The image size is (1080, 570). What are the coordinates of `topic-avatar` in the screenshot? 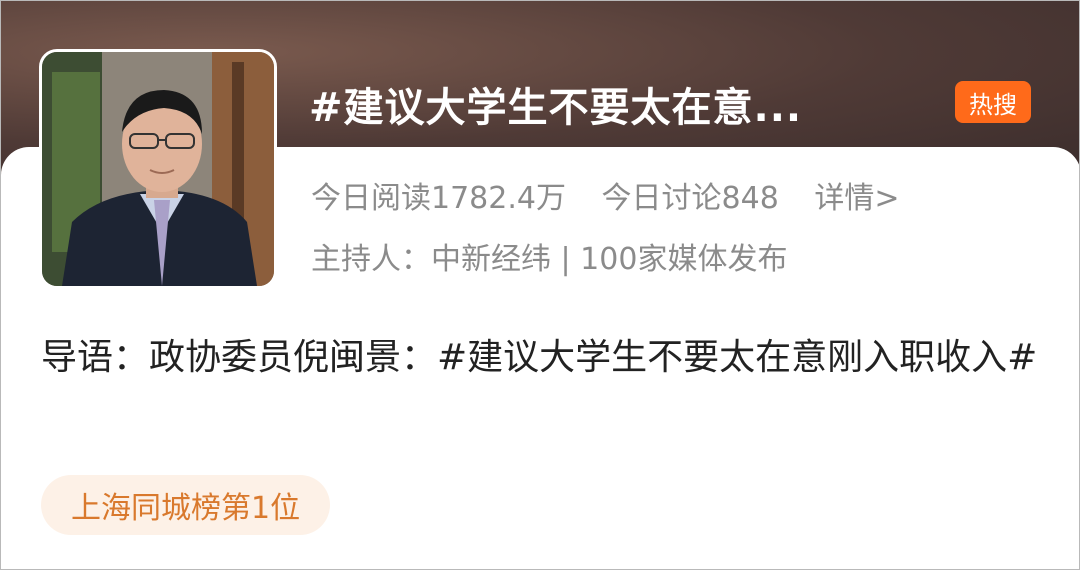 It's located at (158, 169).